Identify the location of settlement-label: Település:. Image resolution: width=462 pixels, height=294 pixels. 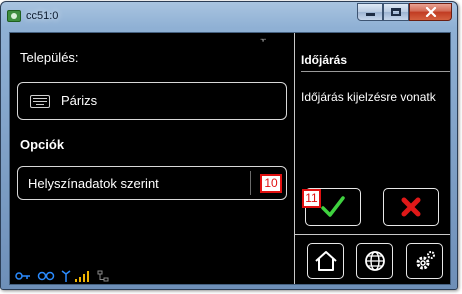
(49, 57).